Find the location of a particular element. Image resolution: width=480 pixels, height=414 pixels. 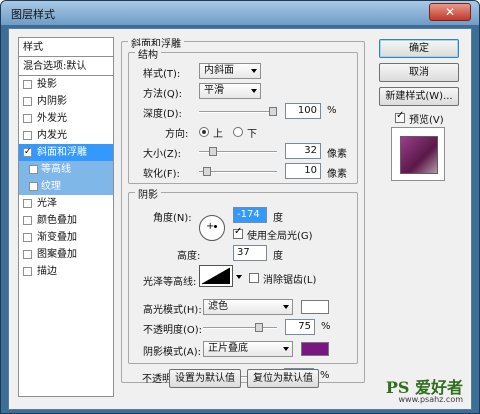

gloss-contour-label: 光泽等高线: is located at coordinates (170, 282).